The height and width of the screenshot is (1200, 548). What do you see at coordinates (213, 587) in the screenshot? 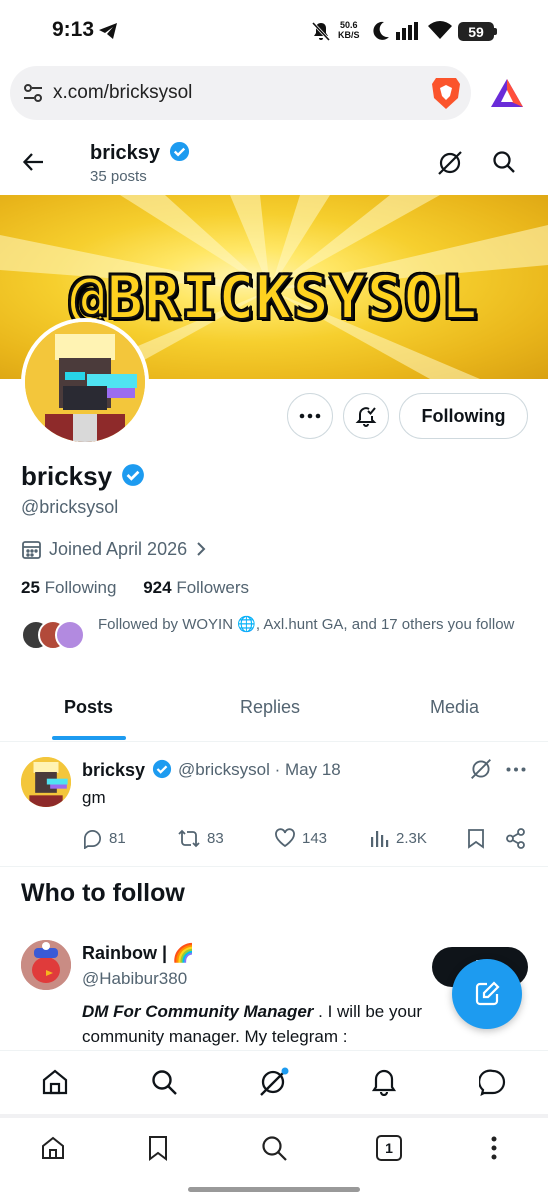
I see `followers-label: Followers` at bounding box center [213, 587].